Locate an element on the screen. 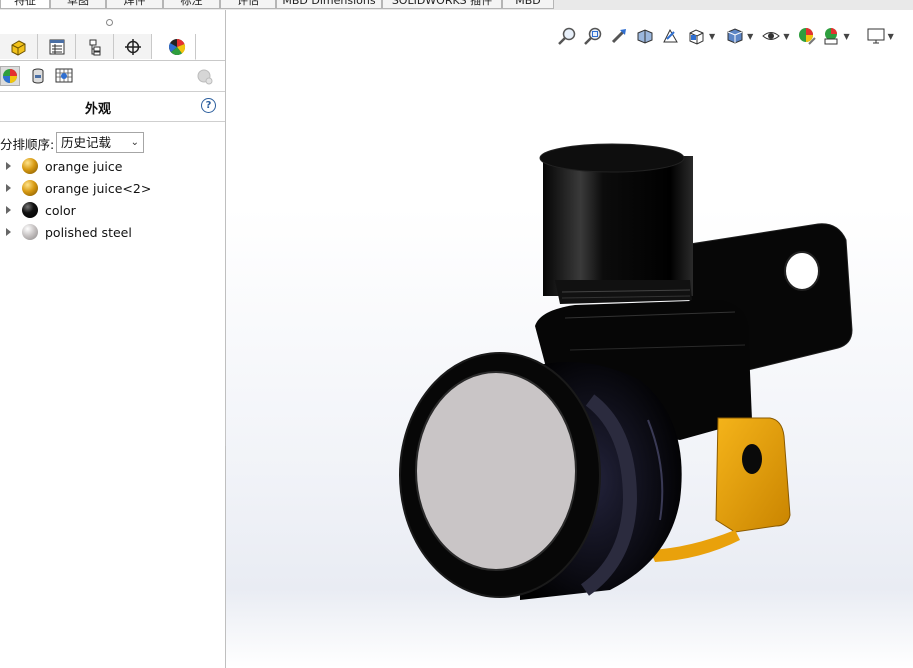  tab-mbd: MBD is located at coordinates (528, 4).